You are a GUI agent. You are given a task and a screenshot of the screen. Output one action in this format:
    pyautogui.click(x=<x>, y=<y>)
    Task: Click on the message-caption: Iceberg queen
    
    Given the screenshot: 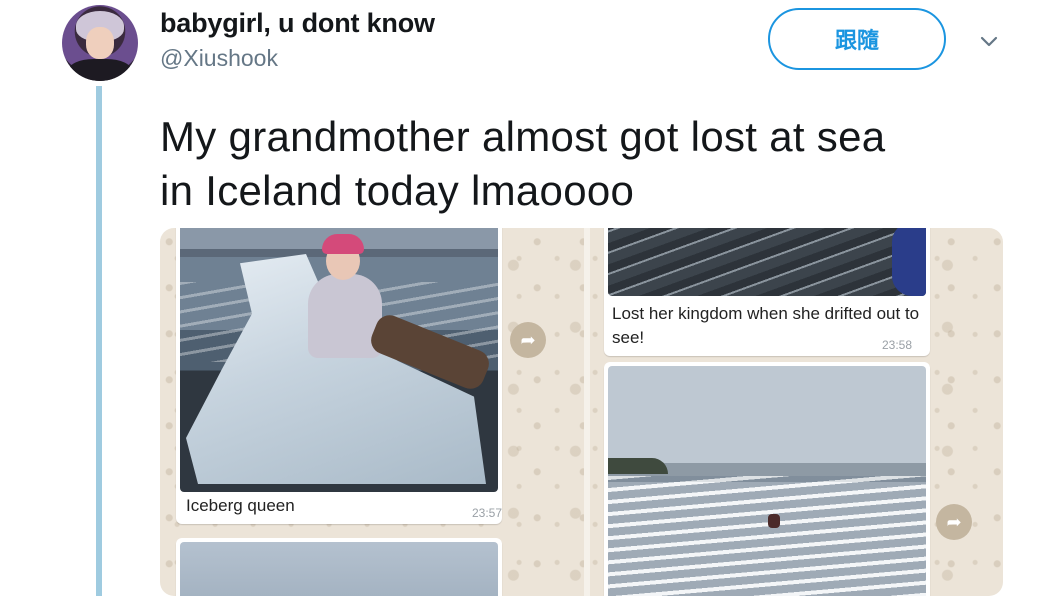 What is the action you would take?
    pyautogui.click(x=240, y=505)
    